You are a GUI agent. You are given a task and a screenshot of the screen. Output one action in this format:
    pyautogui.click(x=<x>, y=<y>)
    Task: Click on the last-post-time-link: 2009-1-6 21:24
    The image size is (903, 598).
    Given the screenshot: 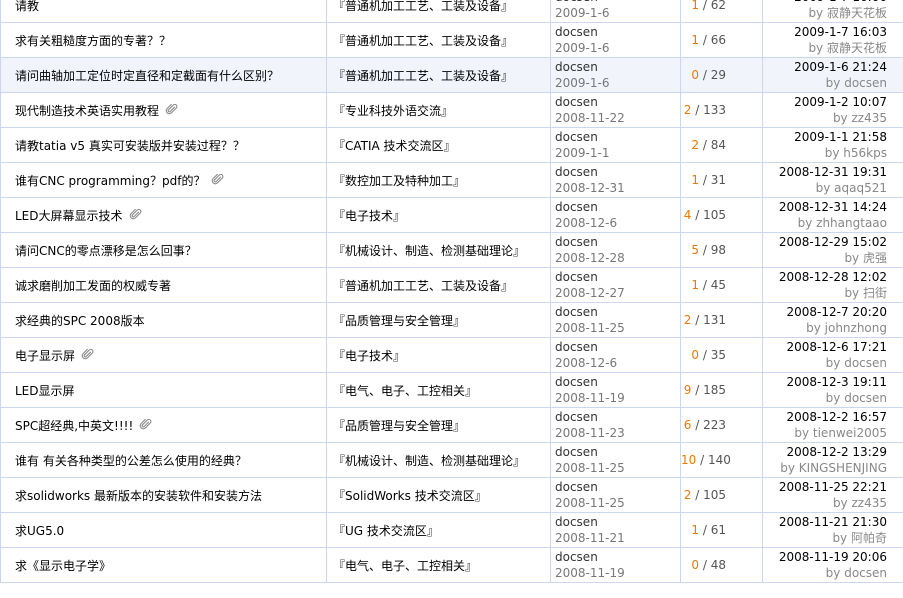 What is the action you would take?
    pyautogui.click(x=825, y=67)
    